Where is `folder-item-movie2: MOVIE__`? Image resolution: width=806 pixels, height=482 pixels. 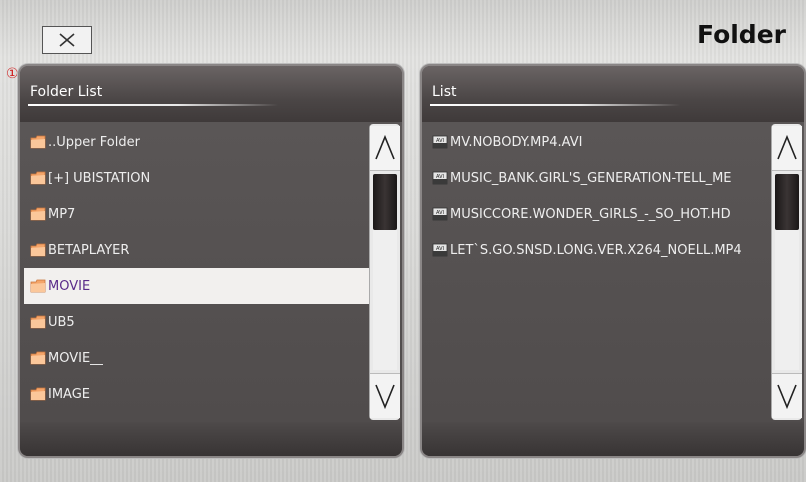 folder-item-movie2: MOVIE__ is located at coordinates (197, 358).